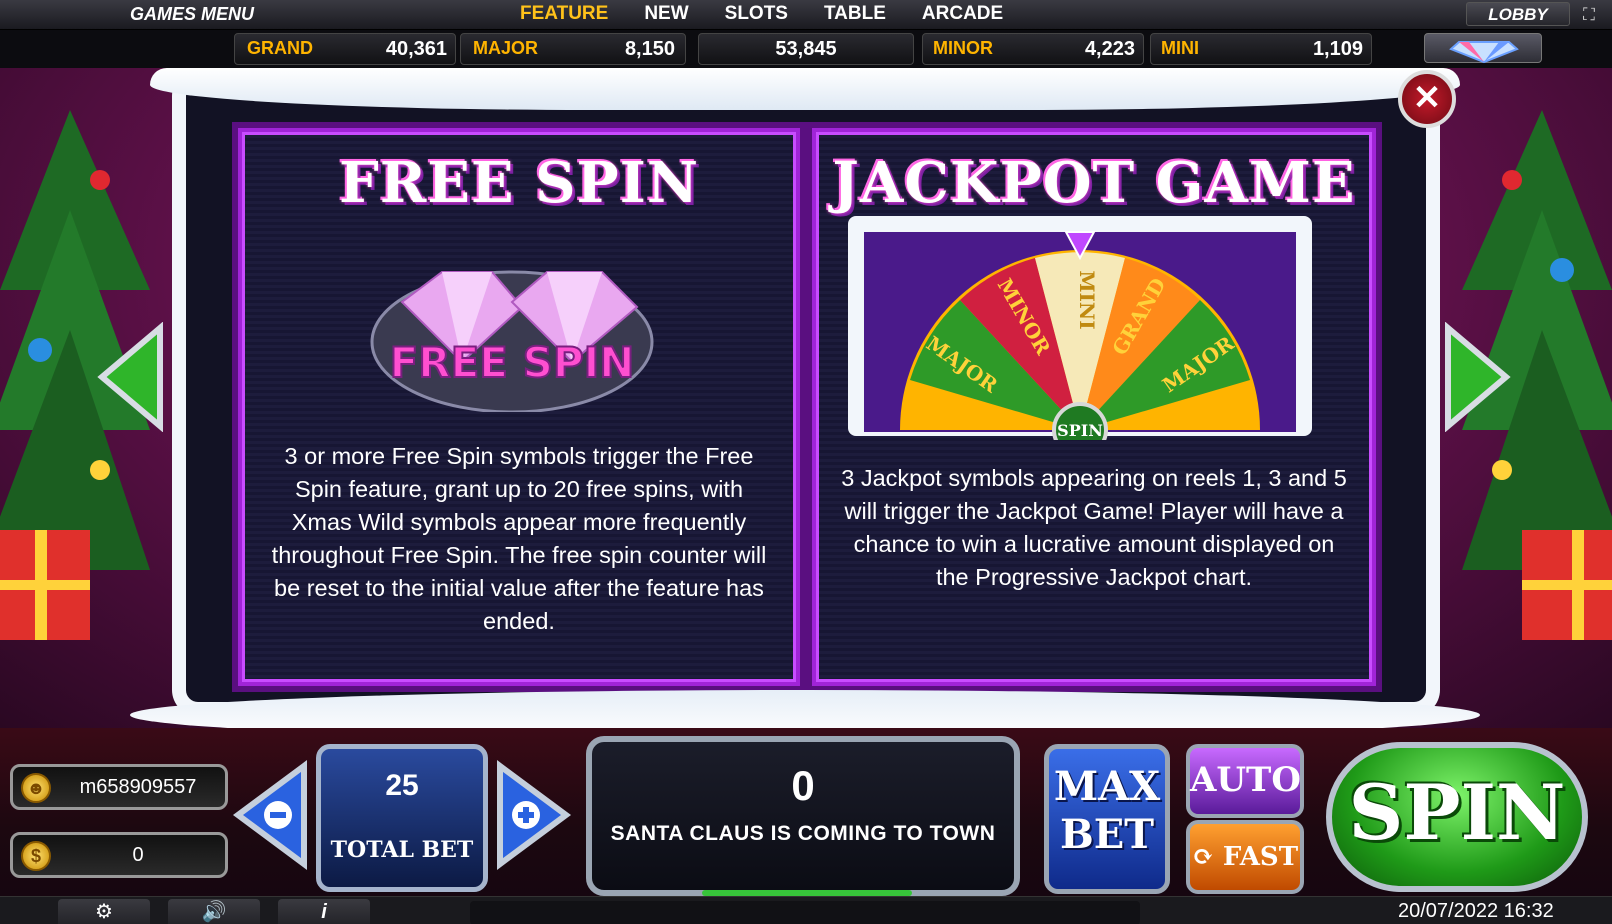 The height and width of the screenshot is (924, 1612). Describe the element at coordinates (1260, 857) in the screenshot. I see `fast-label: FAST` at that location.